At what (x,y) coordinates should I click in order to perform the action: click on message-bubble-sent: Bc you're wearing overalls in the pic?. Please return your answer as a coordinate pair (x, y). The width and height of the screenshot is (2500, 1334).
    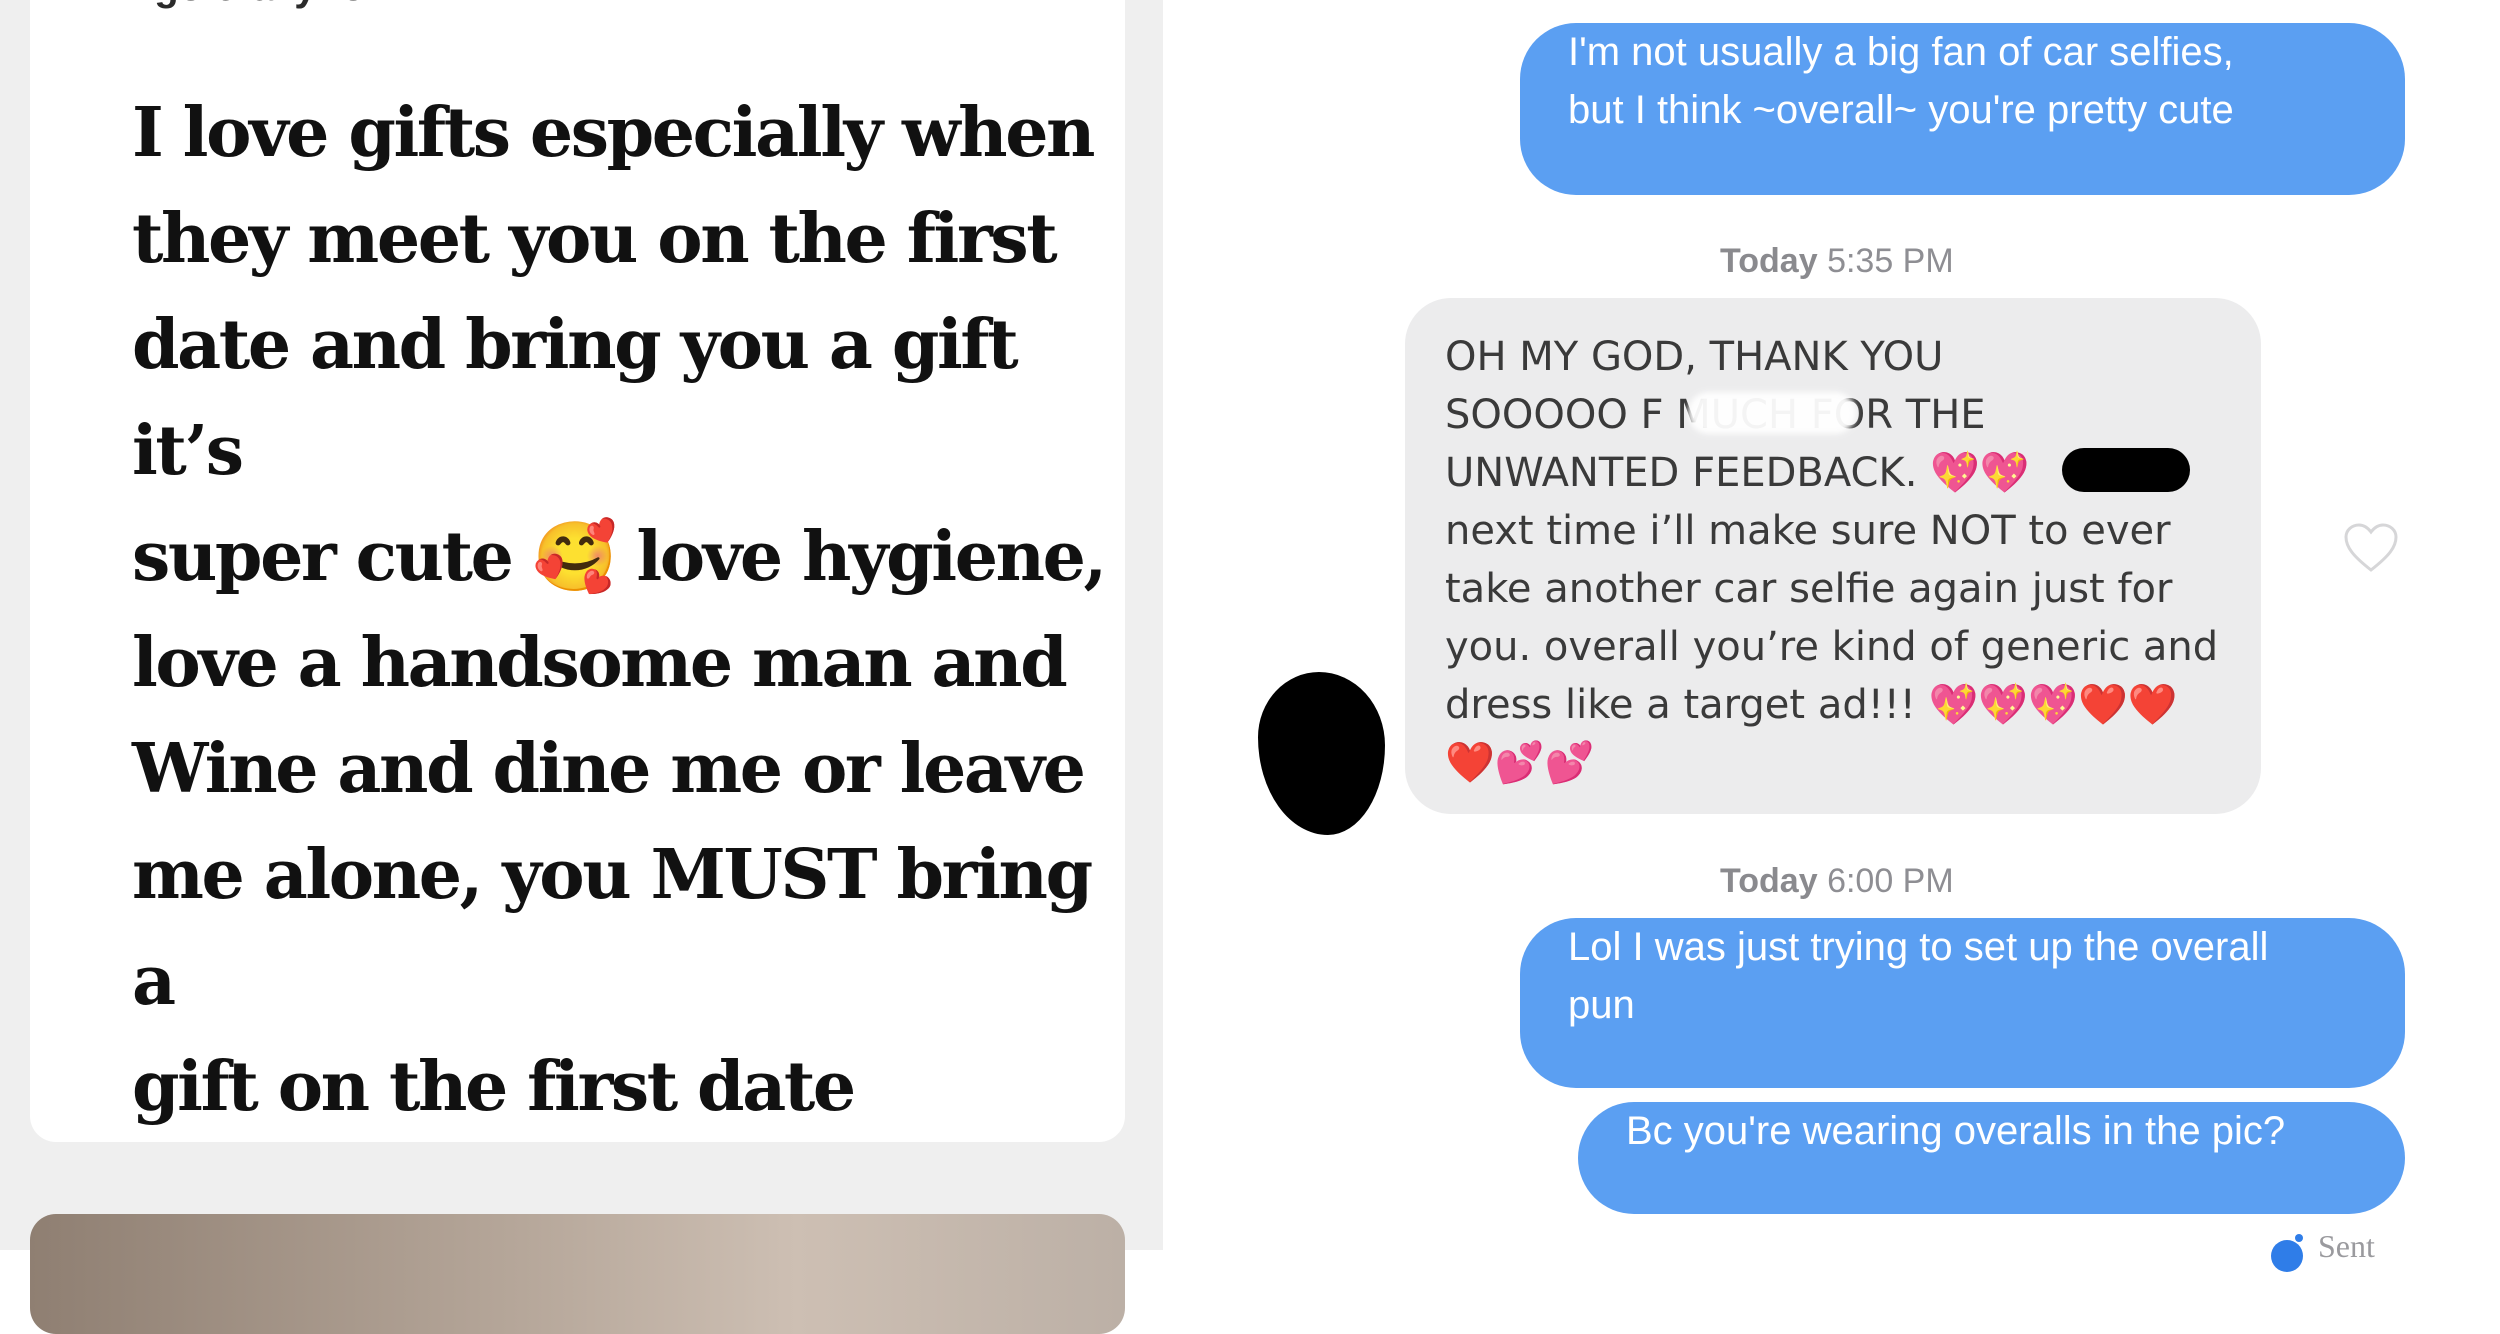
    Looking at the image, I should click on (1991, 1158).